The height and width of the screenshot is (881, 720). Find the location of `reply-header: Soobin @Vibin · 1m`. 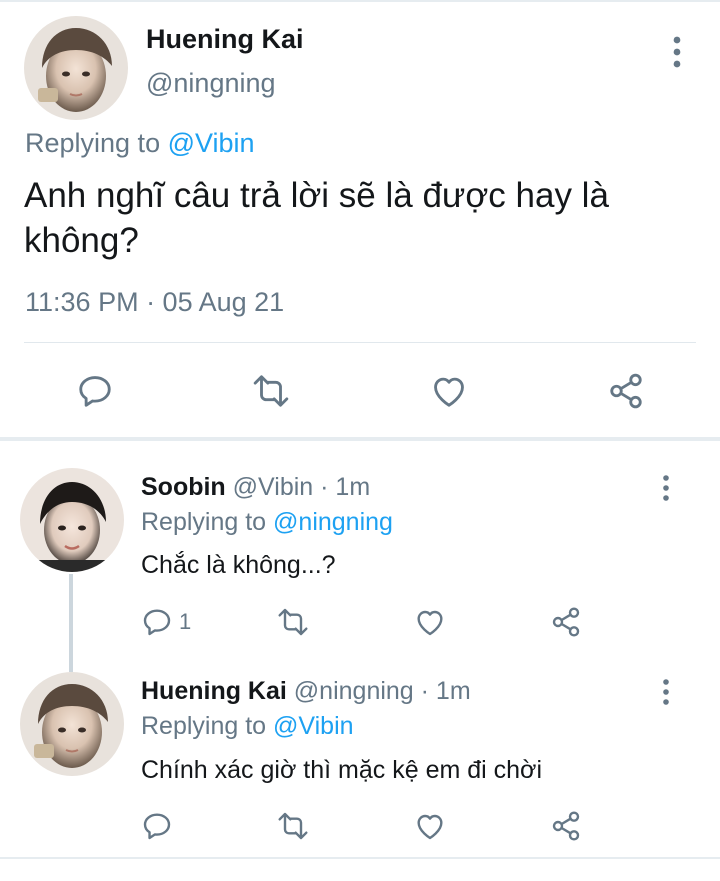

reply-header: Soobin @Vibin · 1m is located at coordinates (255, 487).